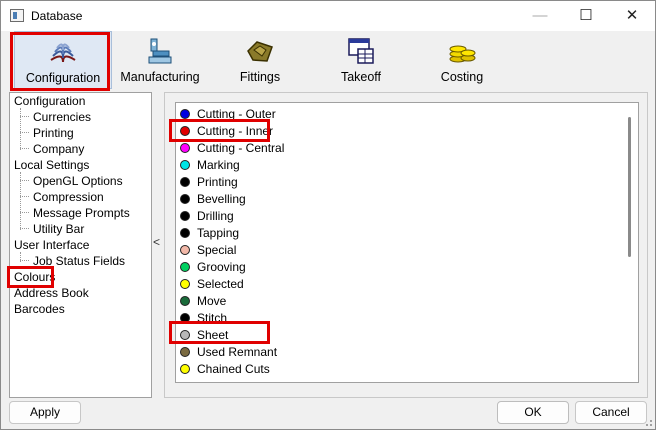 This screenshot has height=432, width=658. What do you see at coordinates (237, 352) in the screenshot?
I see `colour-label: Used Remnant` at bounding box center [237, 352].